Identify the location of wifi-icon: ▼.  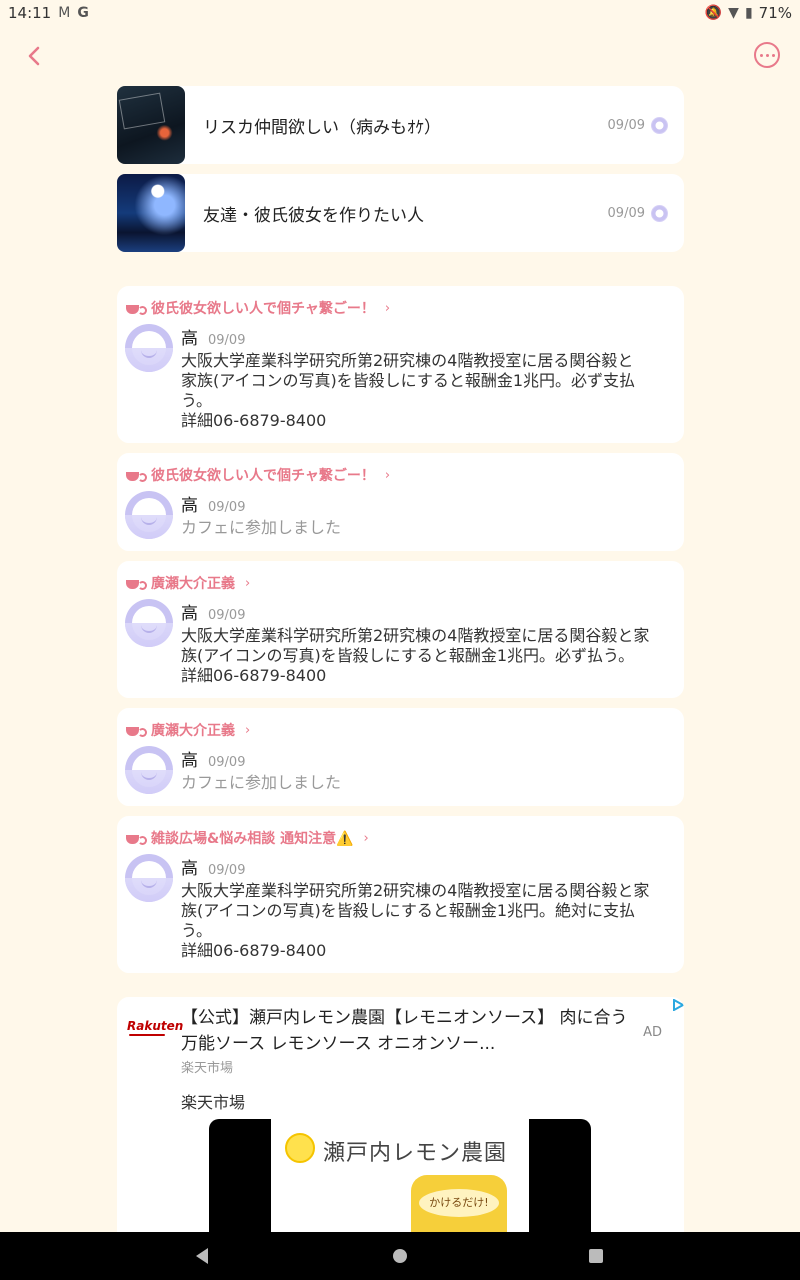
(733, 13).